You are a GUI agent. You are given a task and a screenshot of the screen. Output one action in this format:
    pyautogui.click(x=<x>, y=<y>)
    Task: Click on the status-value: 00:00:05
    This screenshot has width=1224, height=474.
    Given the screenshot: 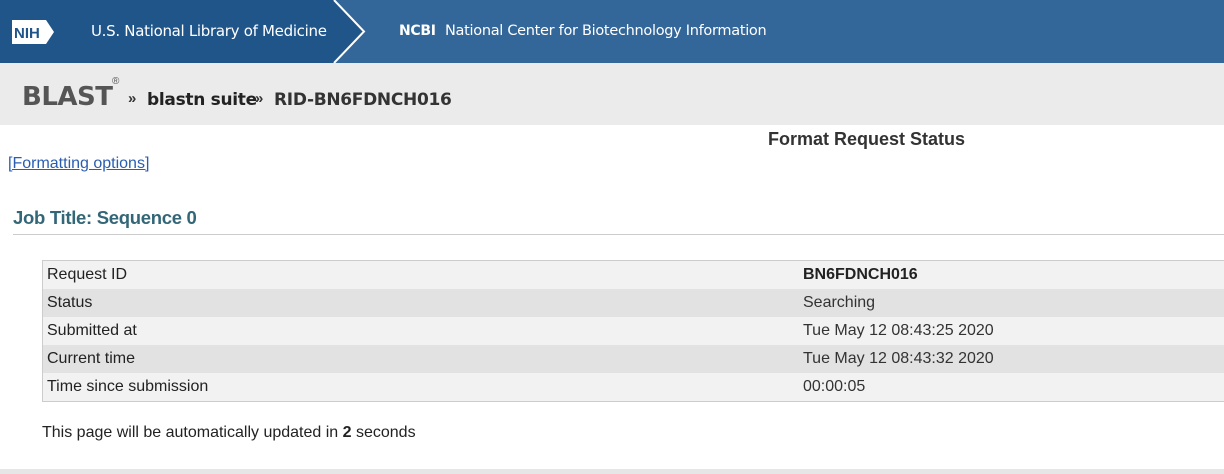 What is the action you would take?
    pyautogui.click(x=834, y=386)
    